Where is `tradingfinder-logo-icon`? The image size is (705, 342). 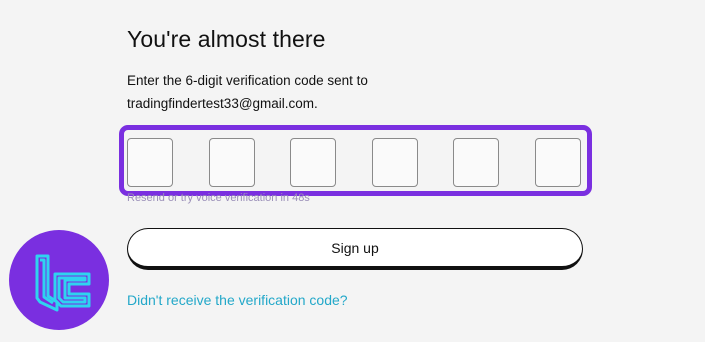
tradingfinder-logo-icon is located at coordinates (59, 280).